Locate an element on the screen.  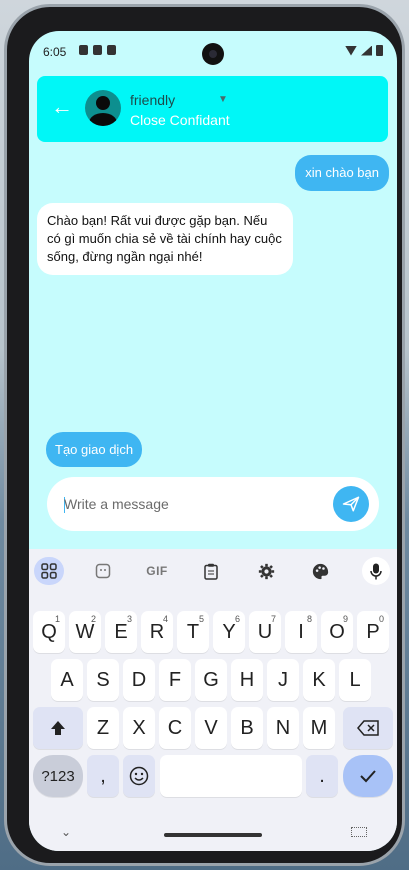
checkmark-icon is located at coordinates (368, 776).